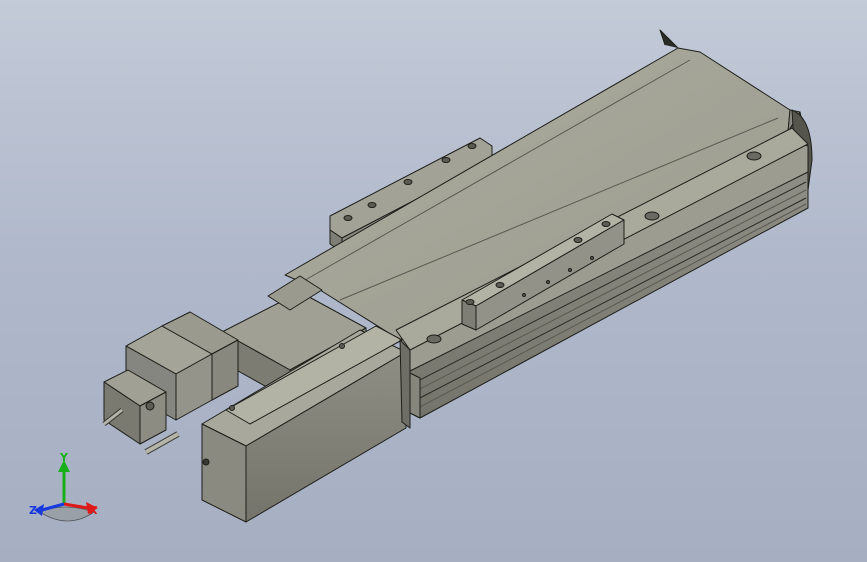 The image size is (867, 562). What do you see at coordinates (33, 510) in the screenshot?
I see `triad-z-label: Z` at bounding box center [33, 510].